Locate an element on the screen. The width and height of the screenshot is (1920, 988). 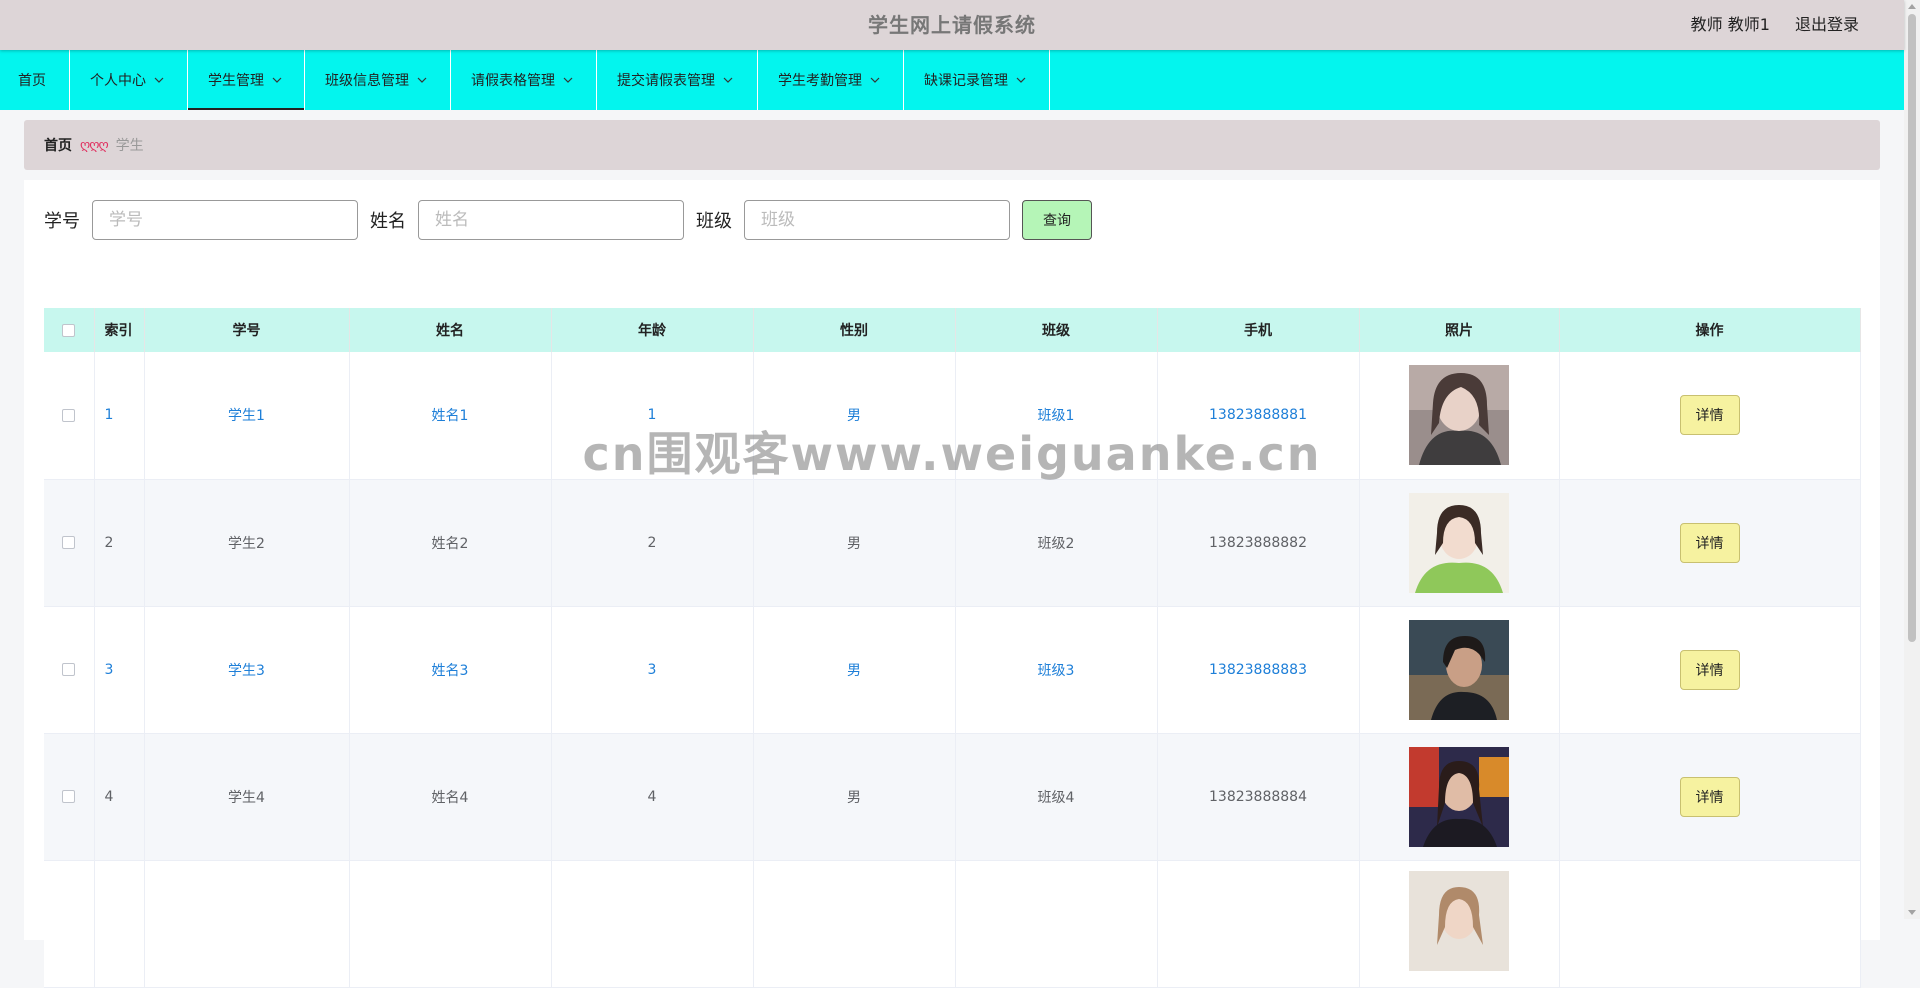
cell-age is located at coordinates (652, 923).